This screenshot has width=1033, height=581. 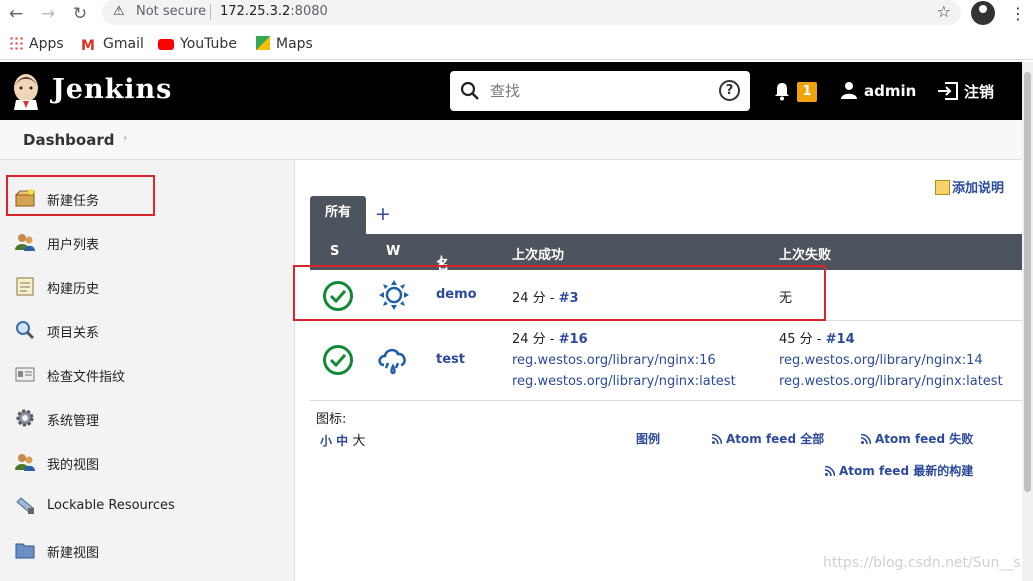 I want to click on bookmark-apps: Apps, so click(x=36, y=45).